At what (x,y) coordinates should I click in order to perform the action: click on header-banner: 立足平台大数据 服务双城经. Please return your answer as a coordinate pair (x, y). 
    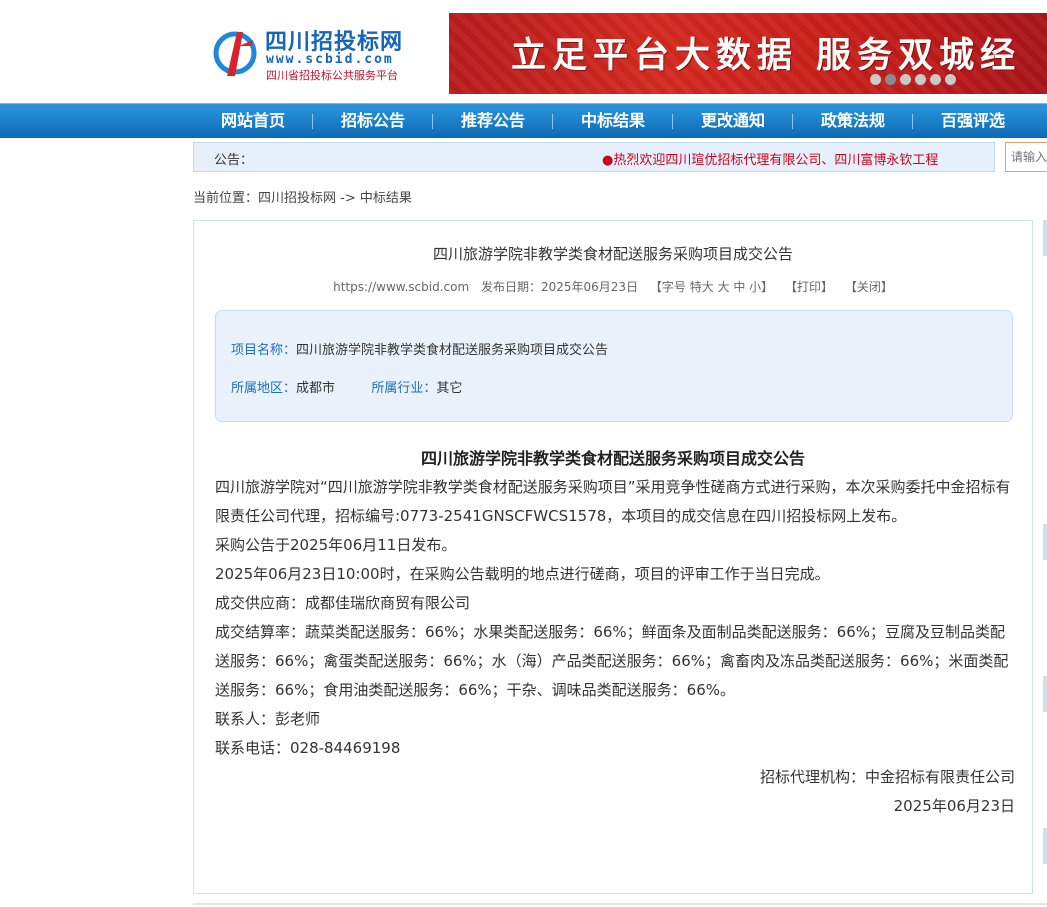
    Looking at the image, I should click on (748, 53).